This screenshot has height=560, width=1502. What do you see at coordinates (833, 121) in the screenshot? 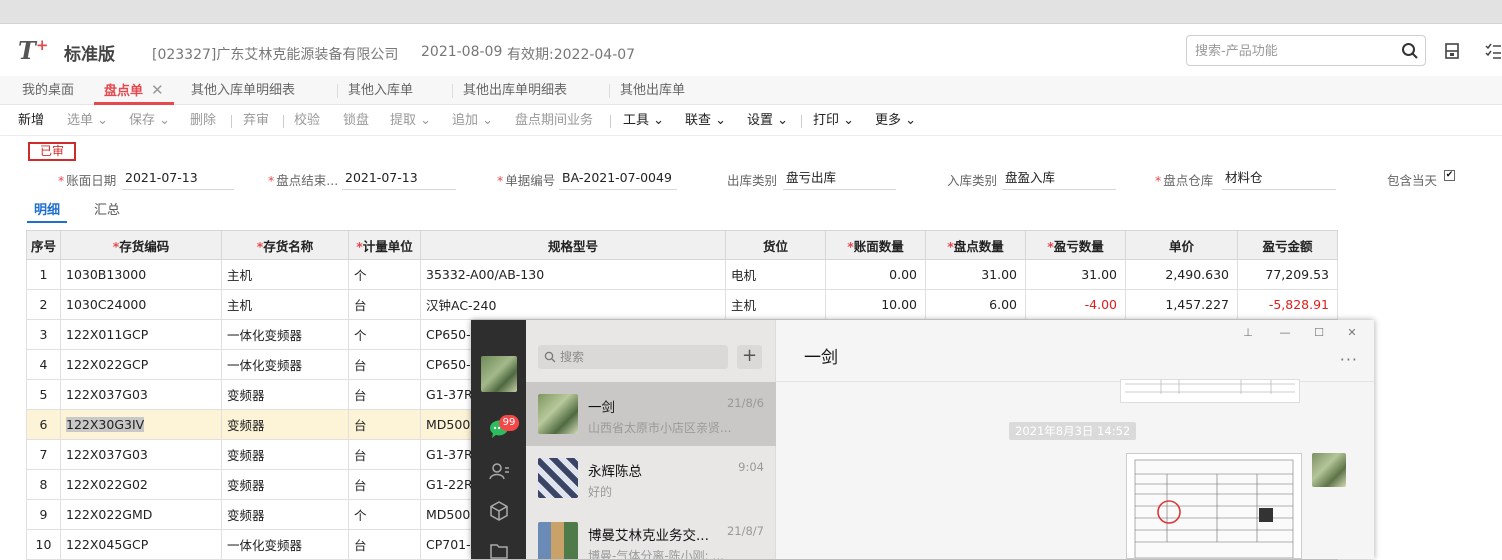
I see `print-button: 打印 ⌄` at bounding box center [833, 121].